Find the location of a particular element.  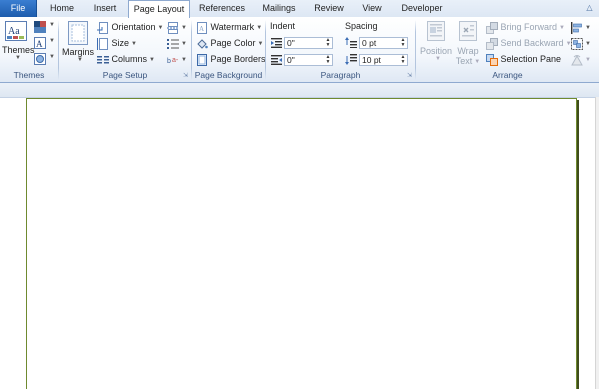

theme-fonts-icon: A is located at coordinates (40, 43).